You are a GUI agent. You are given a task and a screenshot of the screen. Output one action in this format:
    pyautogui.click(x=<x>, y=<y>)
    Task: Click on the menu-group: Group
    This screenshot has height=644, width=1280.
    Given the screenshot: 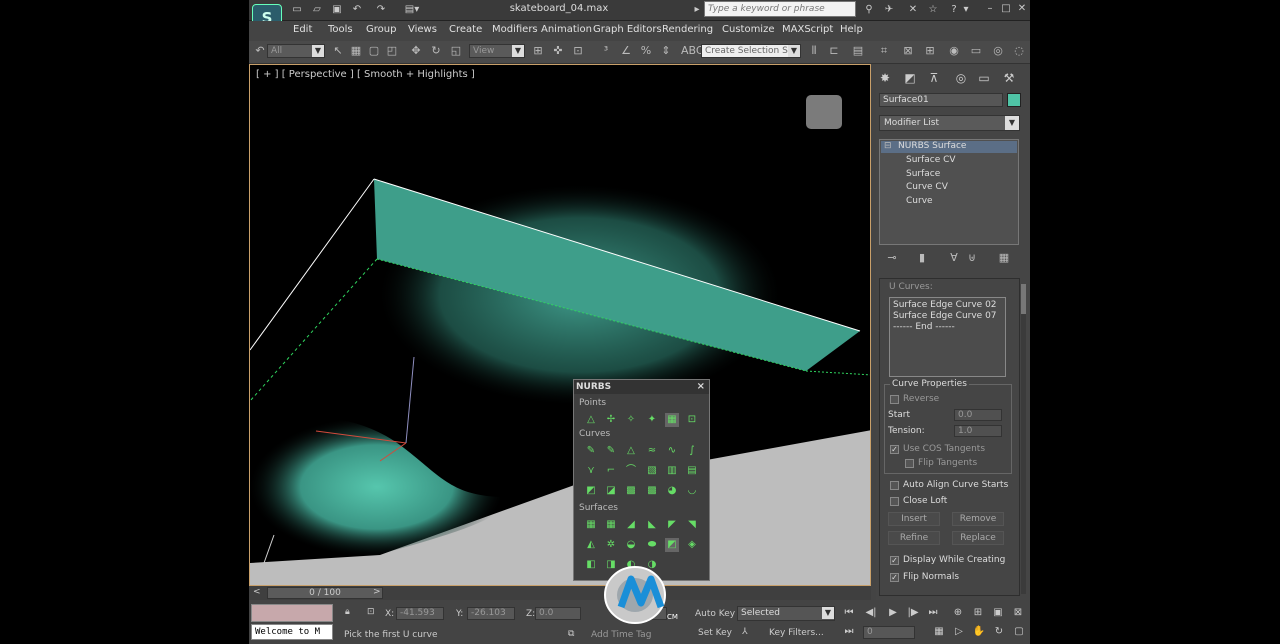 What is the action you would take?
    pyautogui.click(x=381, y=29)
    